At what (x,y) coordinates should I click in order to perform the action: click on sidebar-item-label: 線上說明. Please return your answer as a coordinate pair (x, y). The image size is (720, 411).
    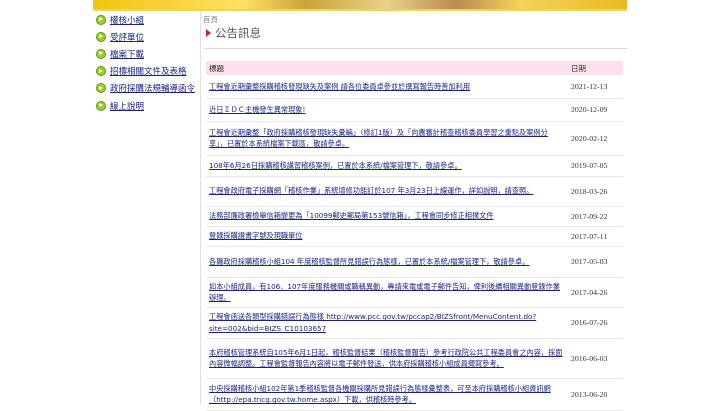
    Looking at the image, I should click on (127, 106).